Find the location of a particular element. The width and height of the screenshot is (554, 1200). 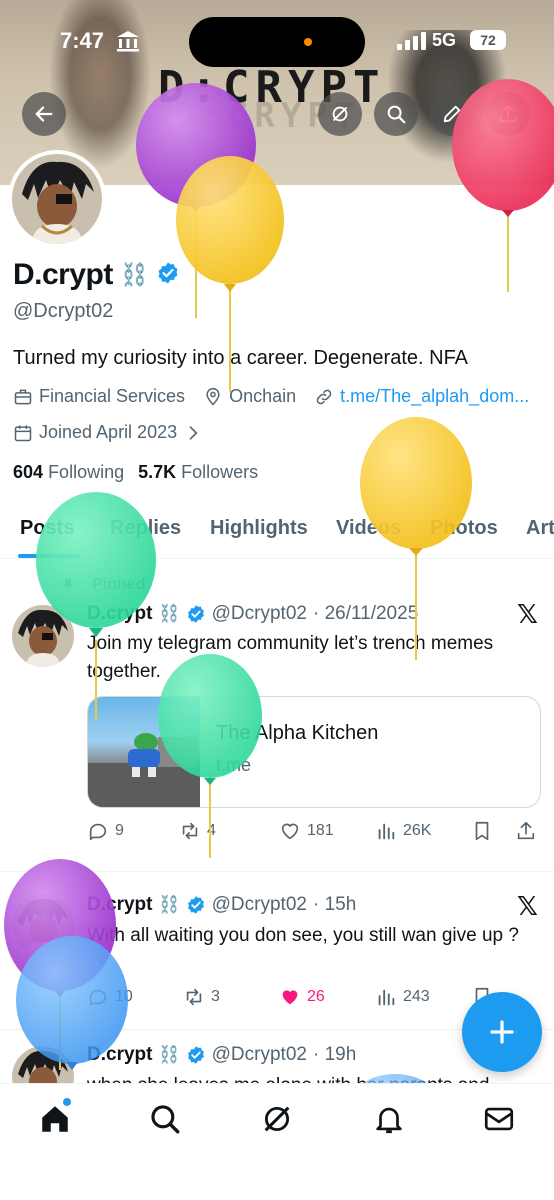

nav-search is located at coordinates (165, 1119).